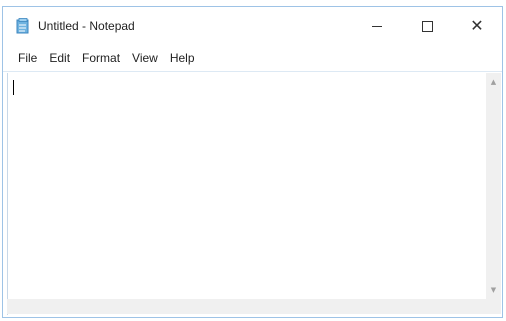 The image size is (506, 321). I want to click on close-button: ✕, so click(477, 26).